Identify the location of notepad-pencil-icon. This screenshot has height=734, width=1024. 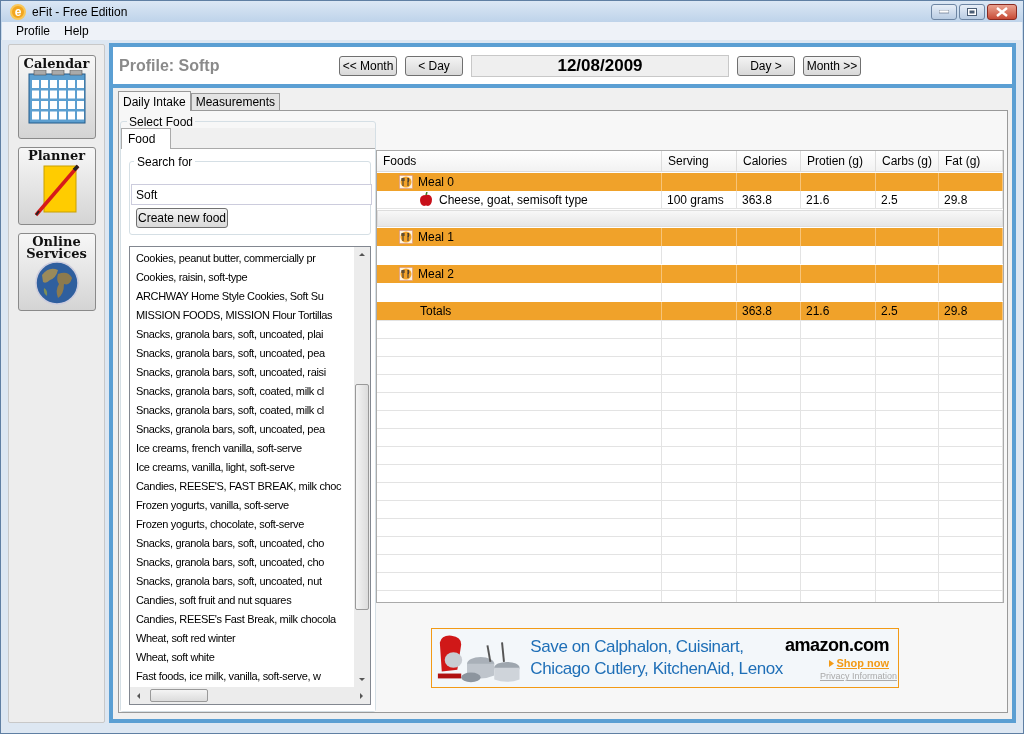
(56, 190).